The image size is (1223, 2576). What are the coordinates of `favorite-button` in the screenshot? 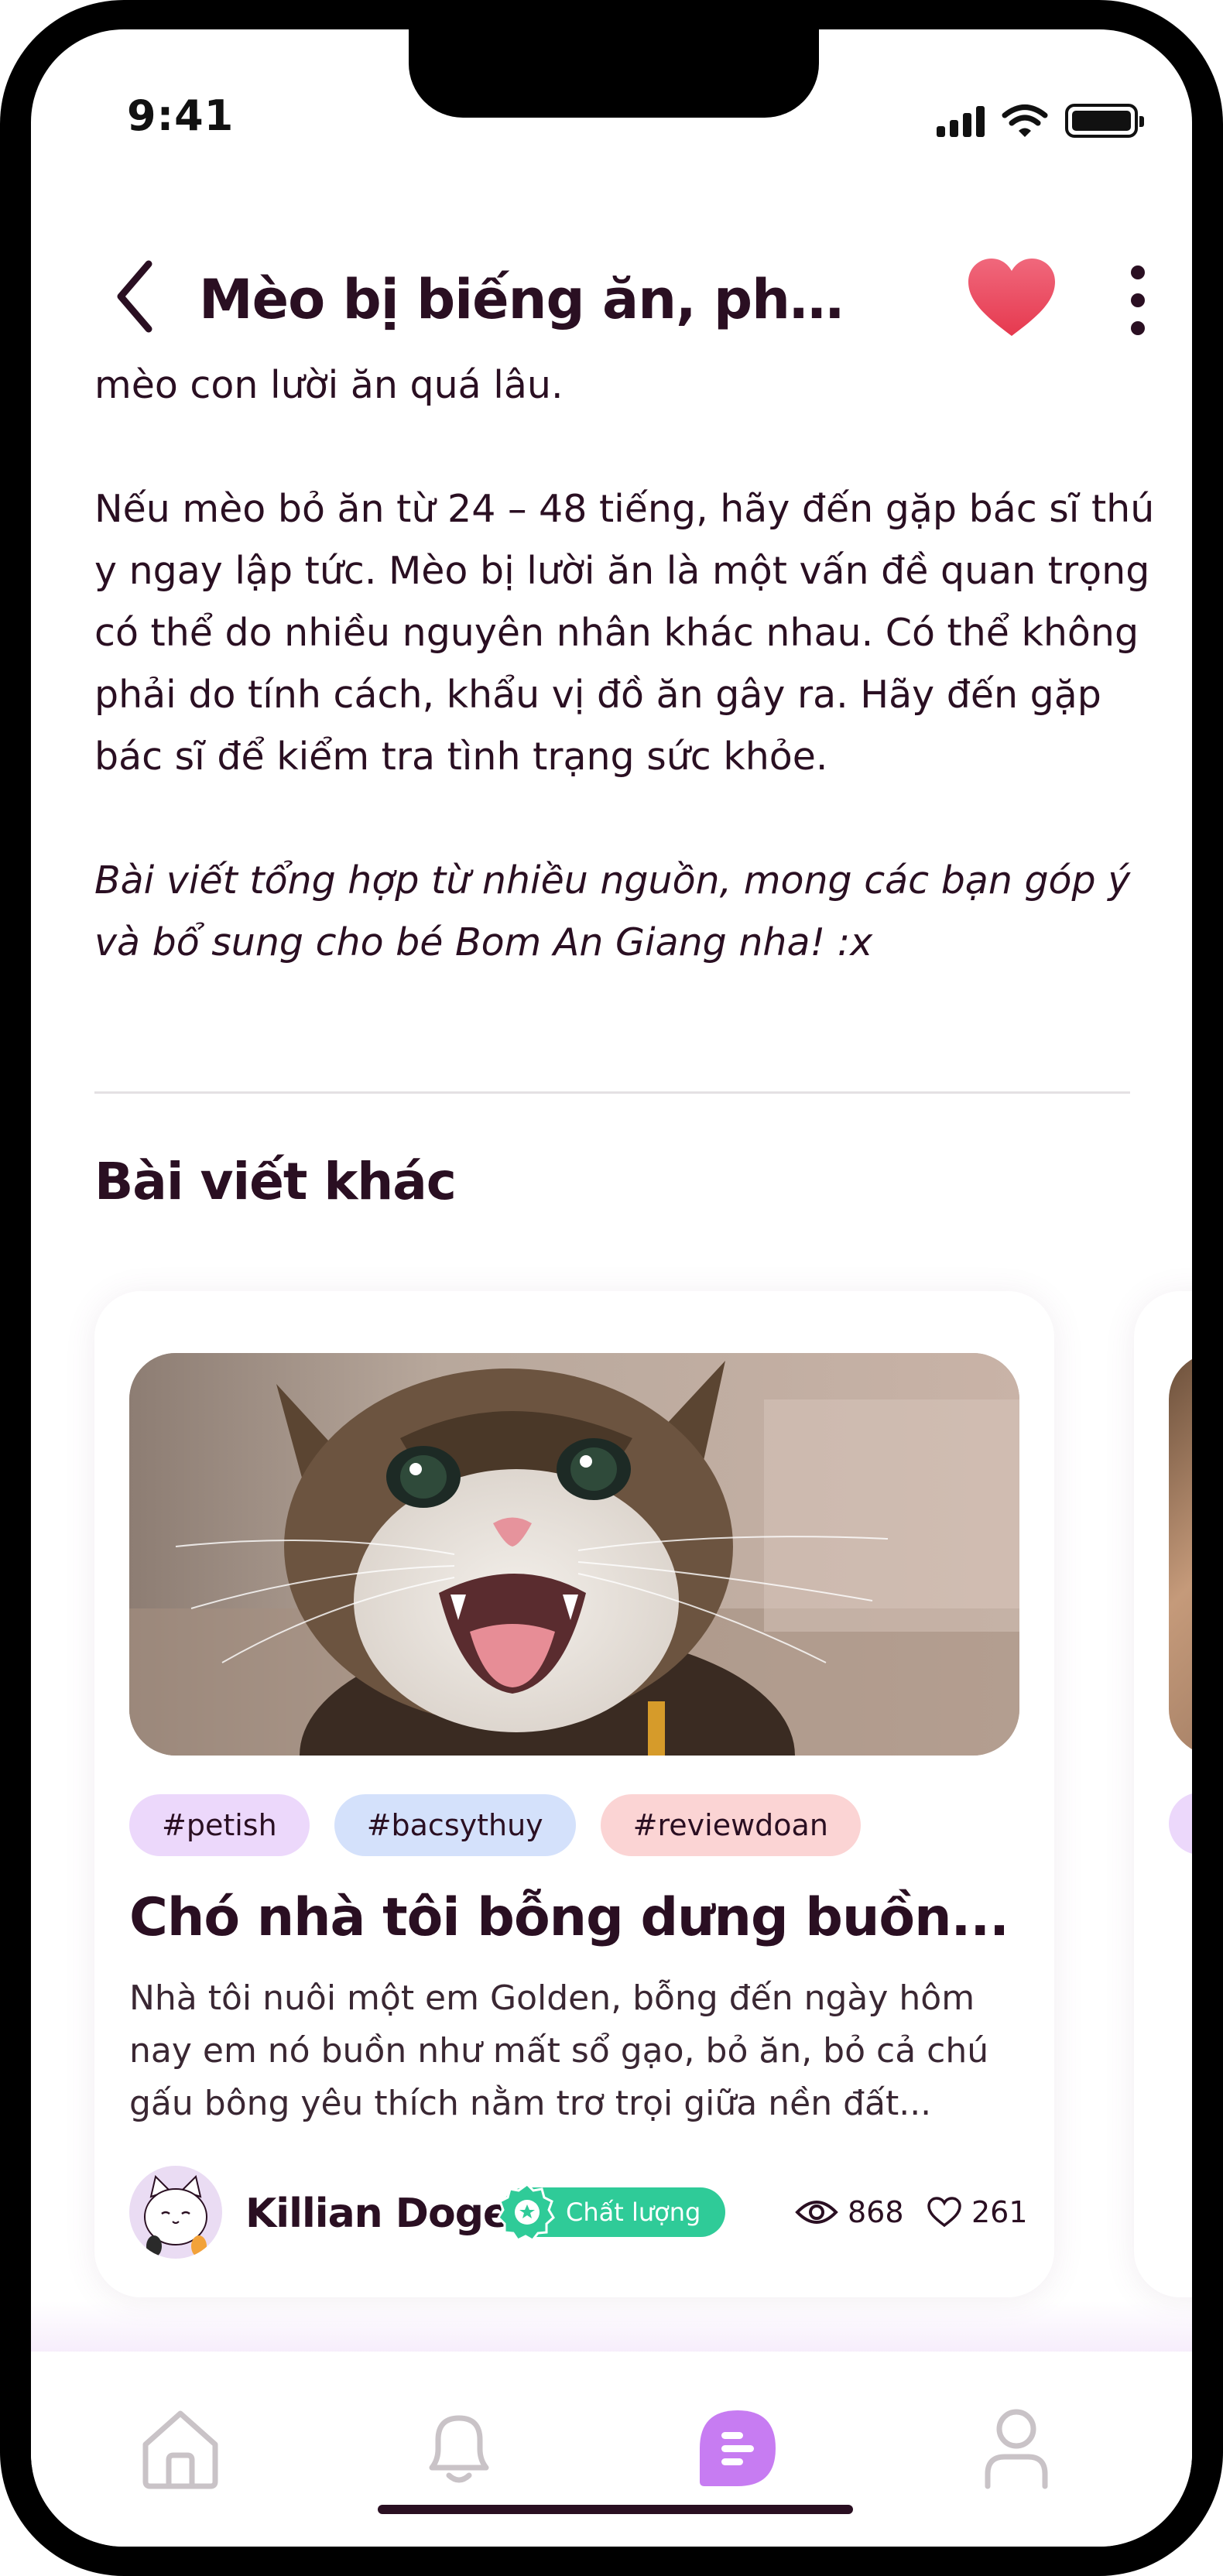 It's located at (1014, 300).